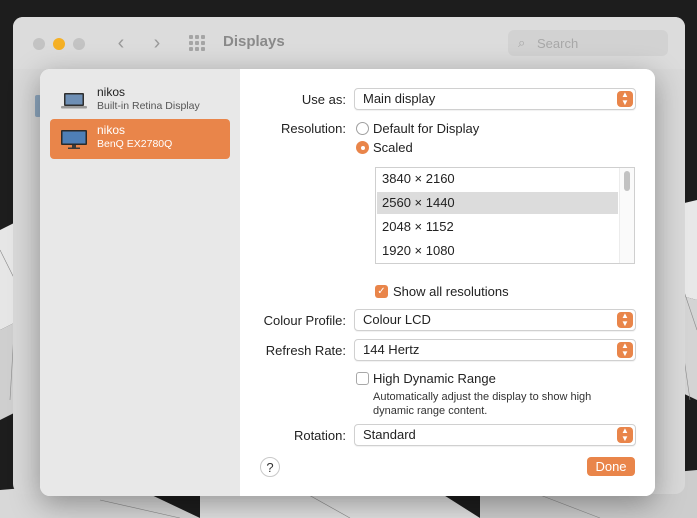 This screenshot has height=518, width=697. What do you see at coordinates (79, 44) in the screenshot?
I see `zoom-window-button` at bounding box center [79, 44].